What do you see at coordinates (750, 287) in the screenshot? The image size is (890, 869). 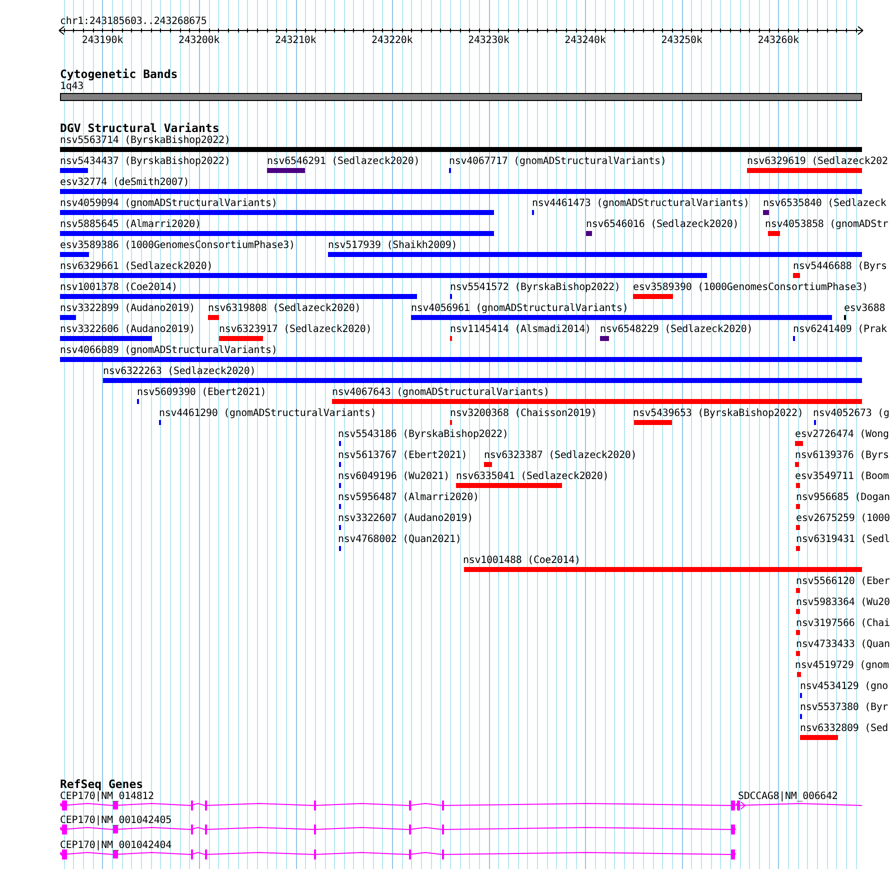 I see `variant-label: esv3589390 (1000GenomesConsortiumPhase3)` at bounding box center [750, 287].